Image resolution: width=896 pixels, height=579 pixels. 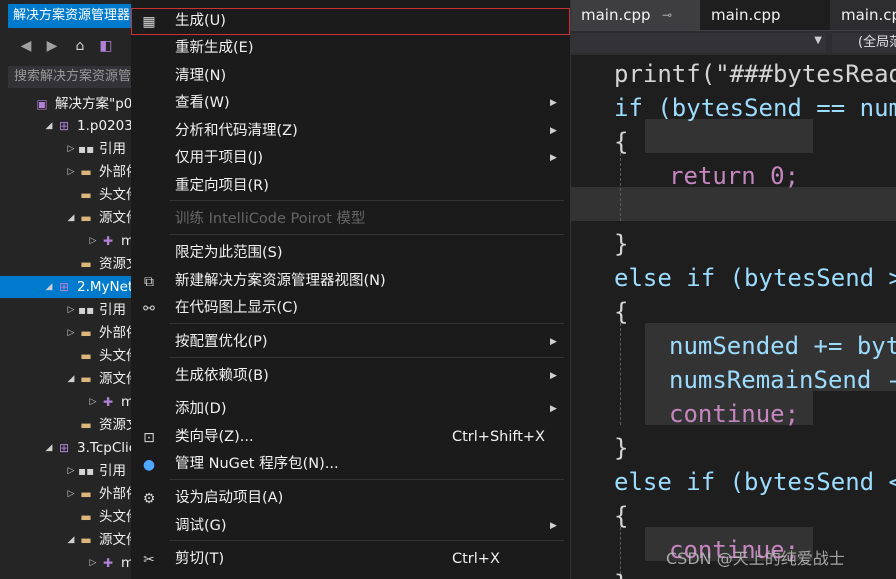 I want to click on code-line: else if (bytesSend <, so click(x=755, y=482).